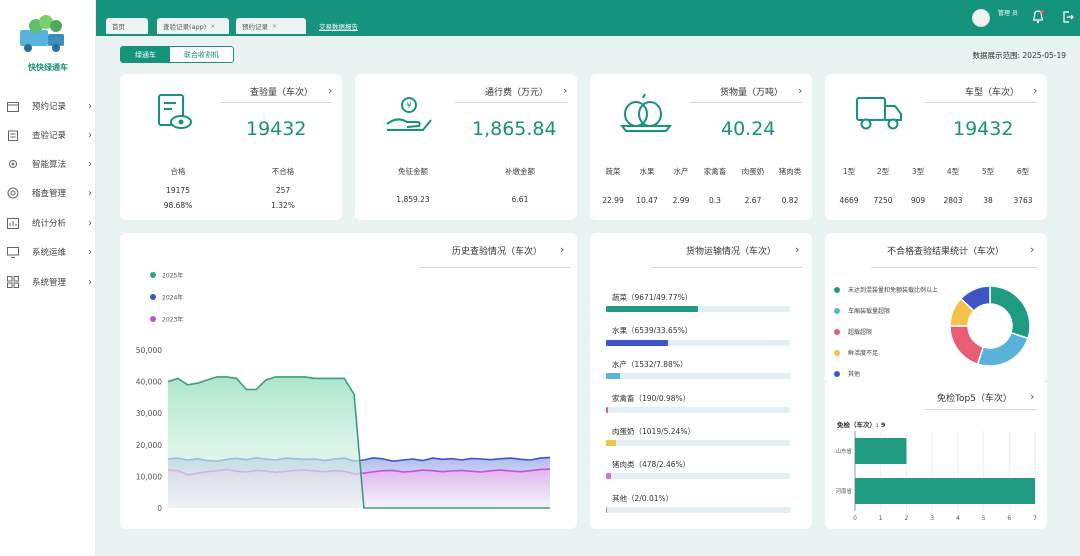  Describe the element at coordinates (1002, 349) in the screenshot. I see `donut-slice` at that location.